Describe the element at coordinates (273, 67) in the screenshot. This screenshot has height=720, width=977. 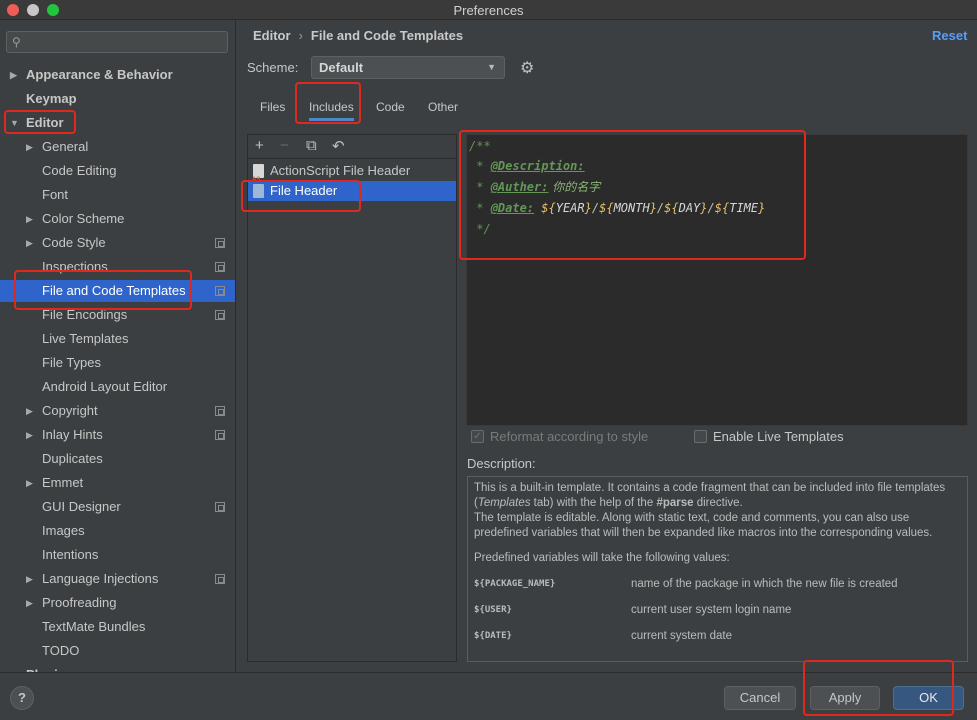
I see `scheme-label: Scheme:` at that location.